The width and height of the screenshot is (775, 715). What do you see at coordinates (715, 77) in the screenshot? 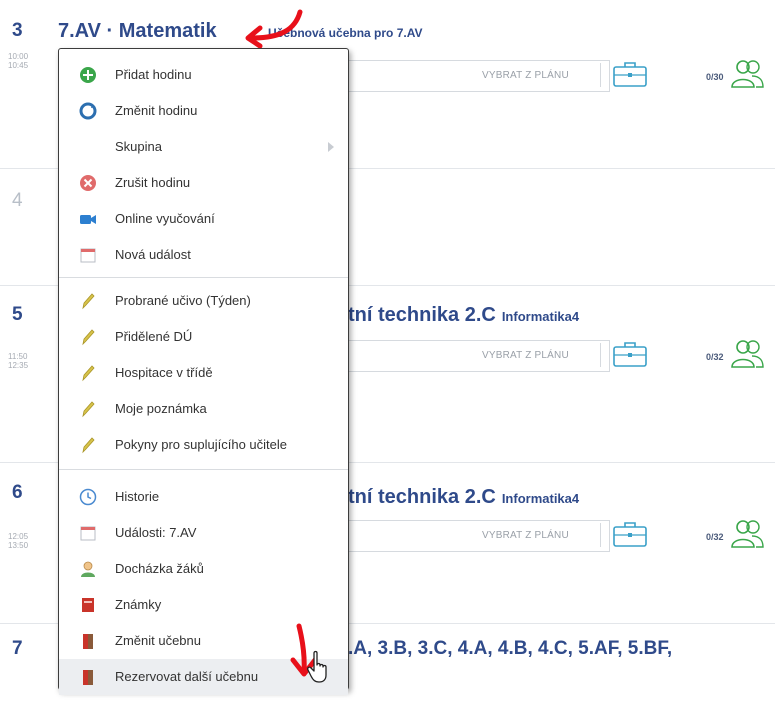
I see `student-count: 0/30` at bounding box center [715, 77].